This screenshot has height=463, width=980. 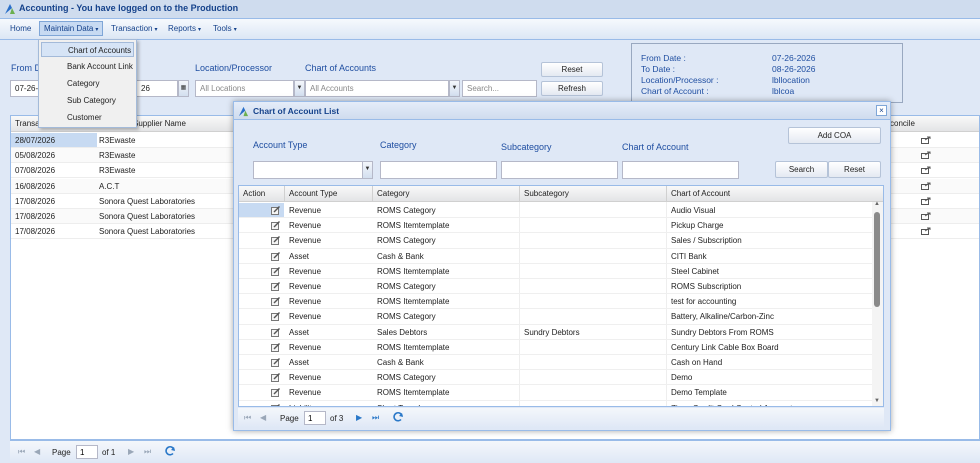 What do you see at coordinates (438, 170) in the screenshot?
I see `category-input` at bounding box center [438, 170].